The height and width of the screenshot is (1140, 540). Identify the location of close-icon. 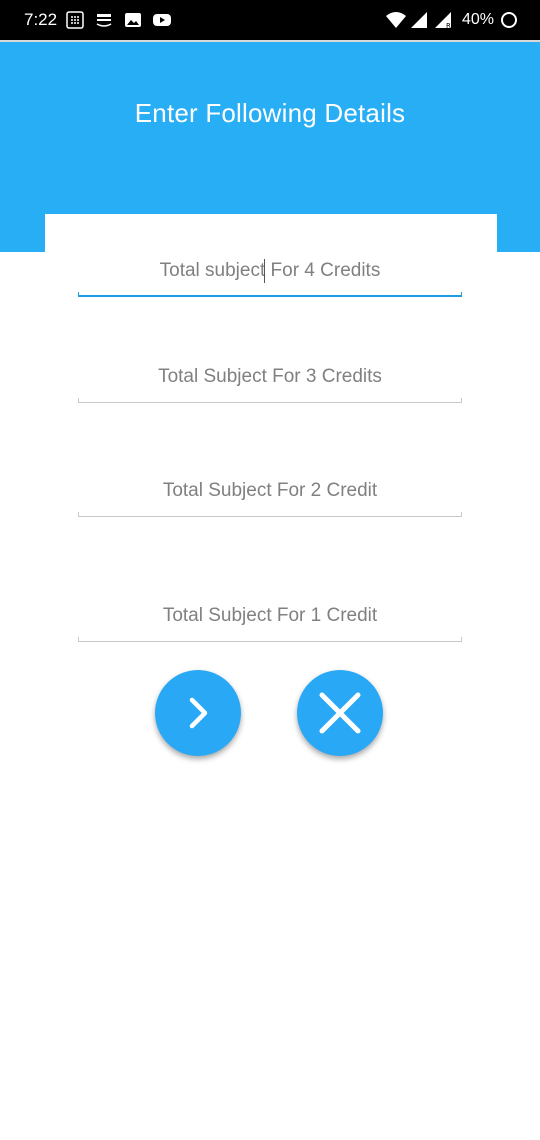
(340, 713).